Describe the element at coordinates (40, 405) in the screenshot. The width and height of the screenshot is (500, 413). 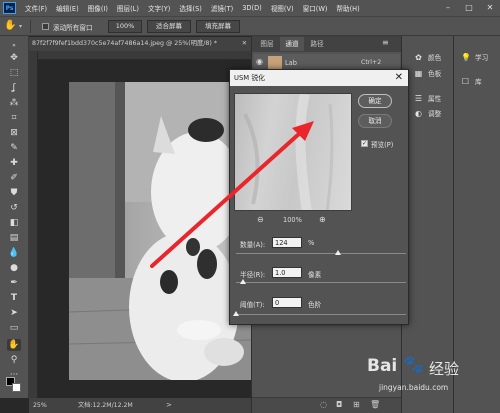
I see `zoom-level: 25%` at that location.